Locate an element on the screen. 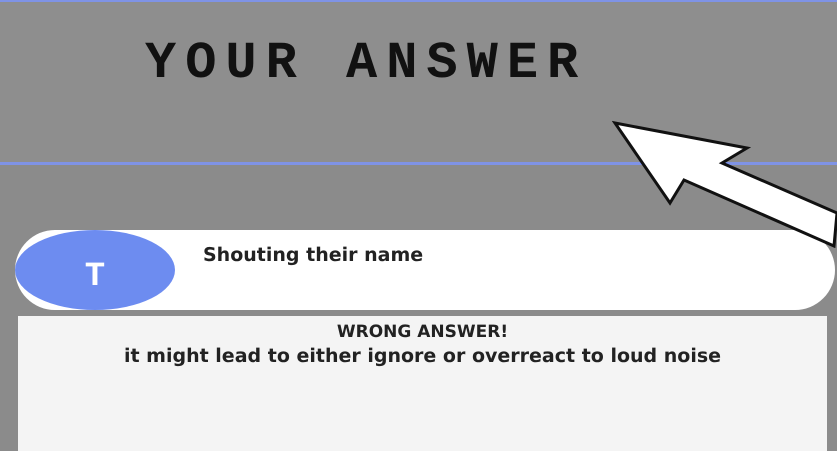 The image size is (837, 451). feedback-message: it might lead to either ignore or overreact to loud noise is located at coordinates (422, 356).